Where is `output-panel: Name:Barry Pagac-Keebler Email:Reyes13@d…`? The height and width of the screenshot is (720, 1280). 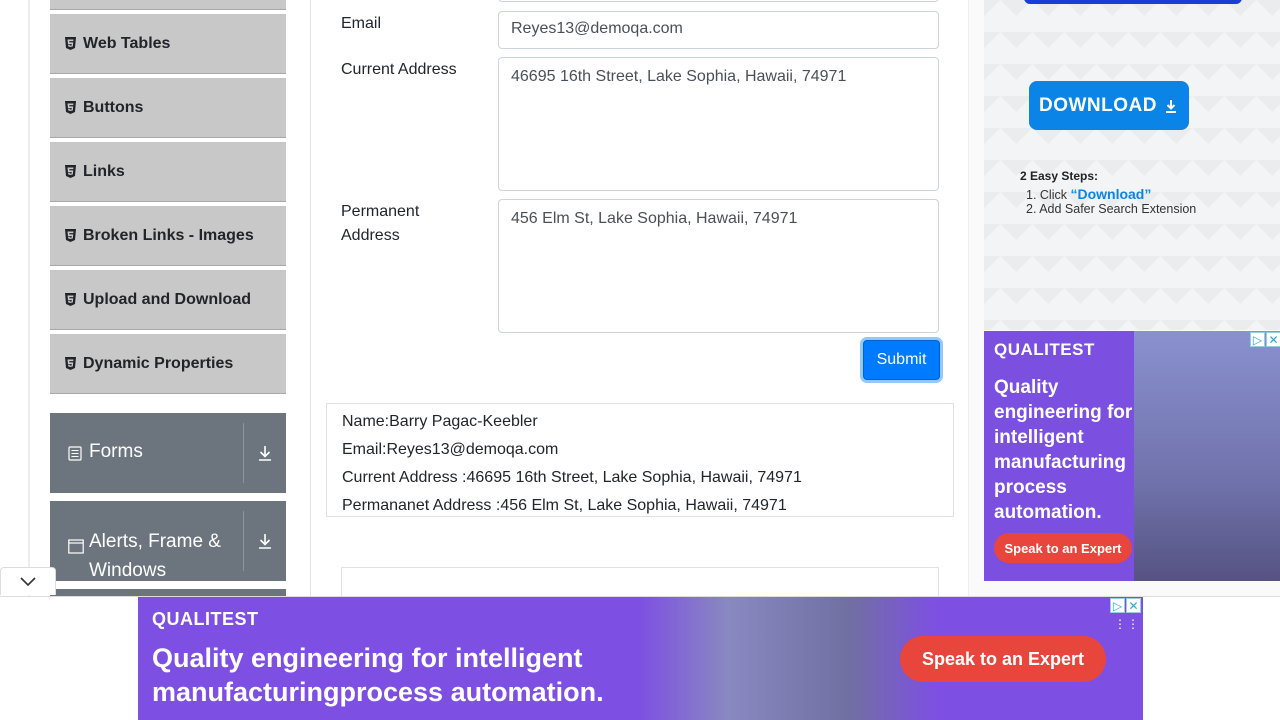 output-panel: Name:Barry Pagac-Keebler Email:Reyes13@d… is located at coordinates (640, 460).